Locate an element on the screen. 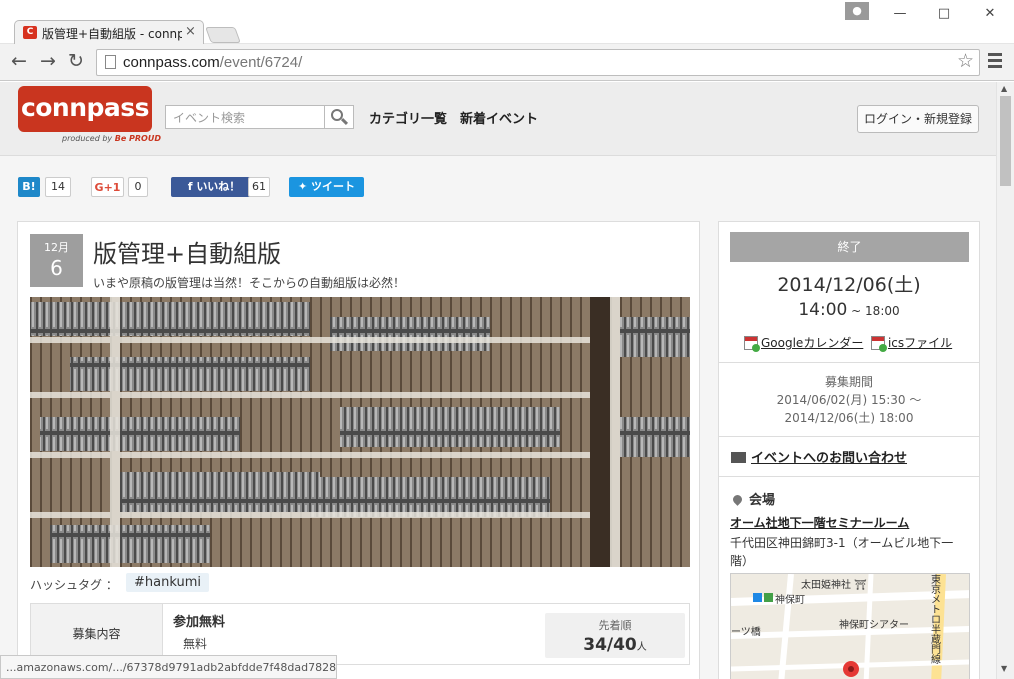 The width and height of the screenshot is (1014, 679). scroll-up-icon: ▲ is located at coordinates (1004, 88).